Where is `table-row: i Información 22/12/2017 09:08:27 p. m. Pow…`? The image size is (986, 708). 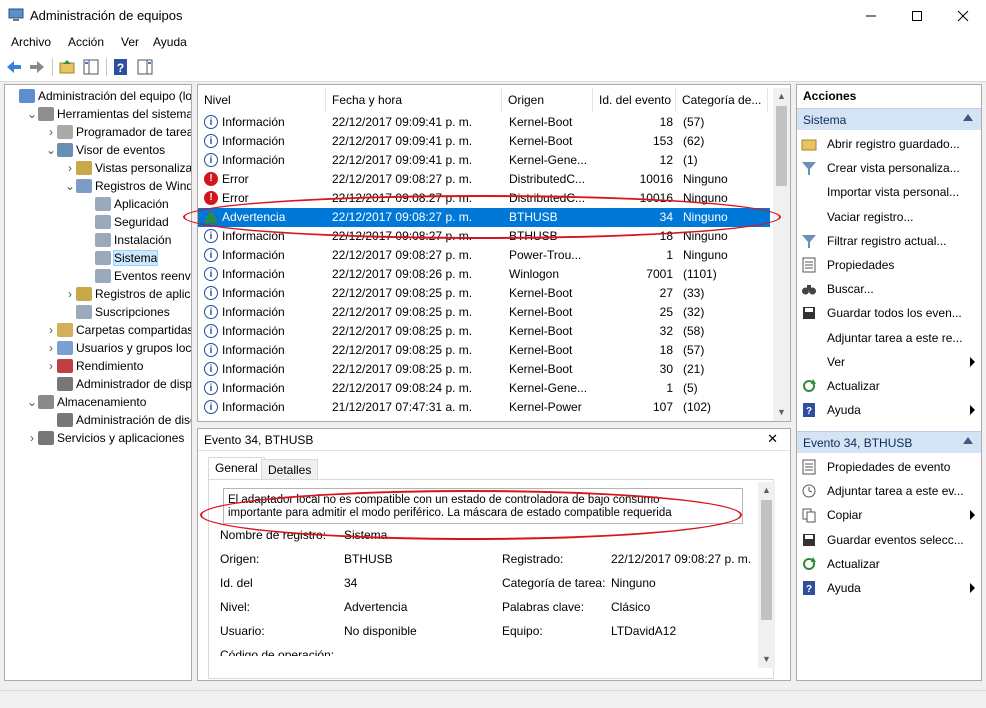 table-row: i Información 22/12/2017 09:08:27 p. m. Pow… is located at coordinates (484, 255).